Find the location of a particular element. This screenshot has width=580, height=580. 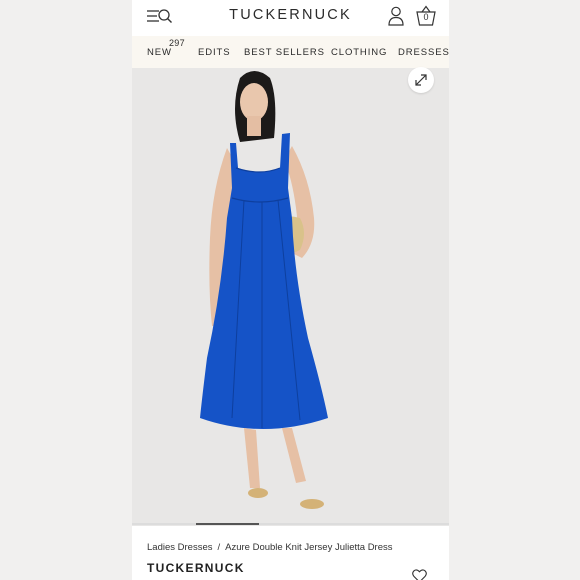

expand-icon is located at coordinates (421, 80).